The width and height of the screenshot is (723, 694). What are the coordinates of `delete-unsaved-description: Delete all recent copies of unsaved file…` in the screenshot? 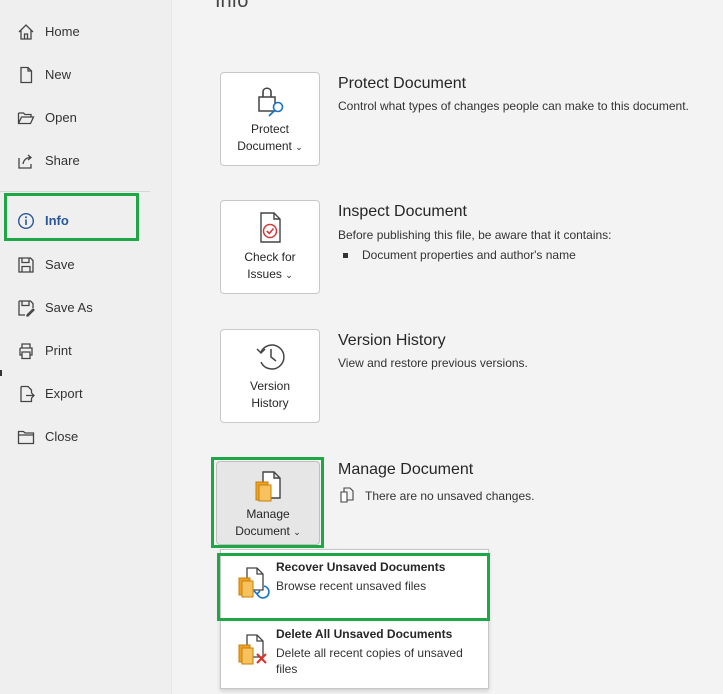 It's located at (369, 661).